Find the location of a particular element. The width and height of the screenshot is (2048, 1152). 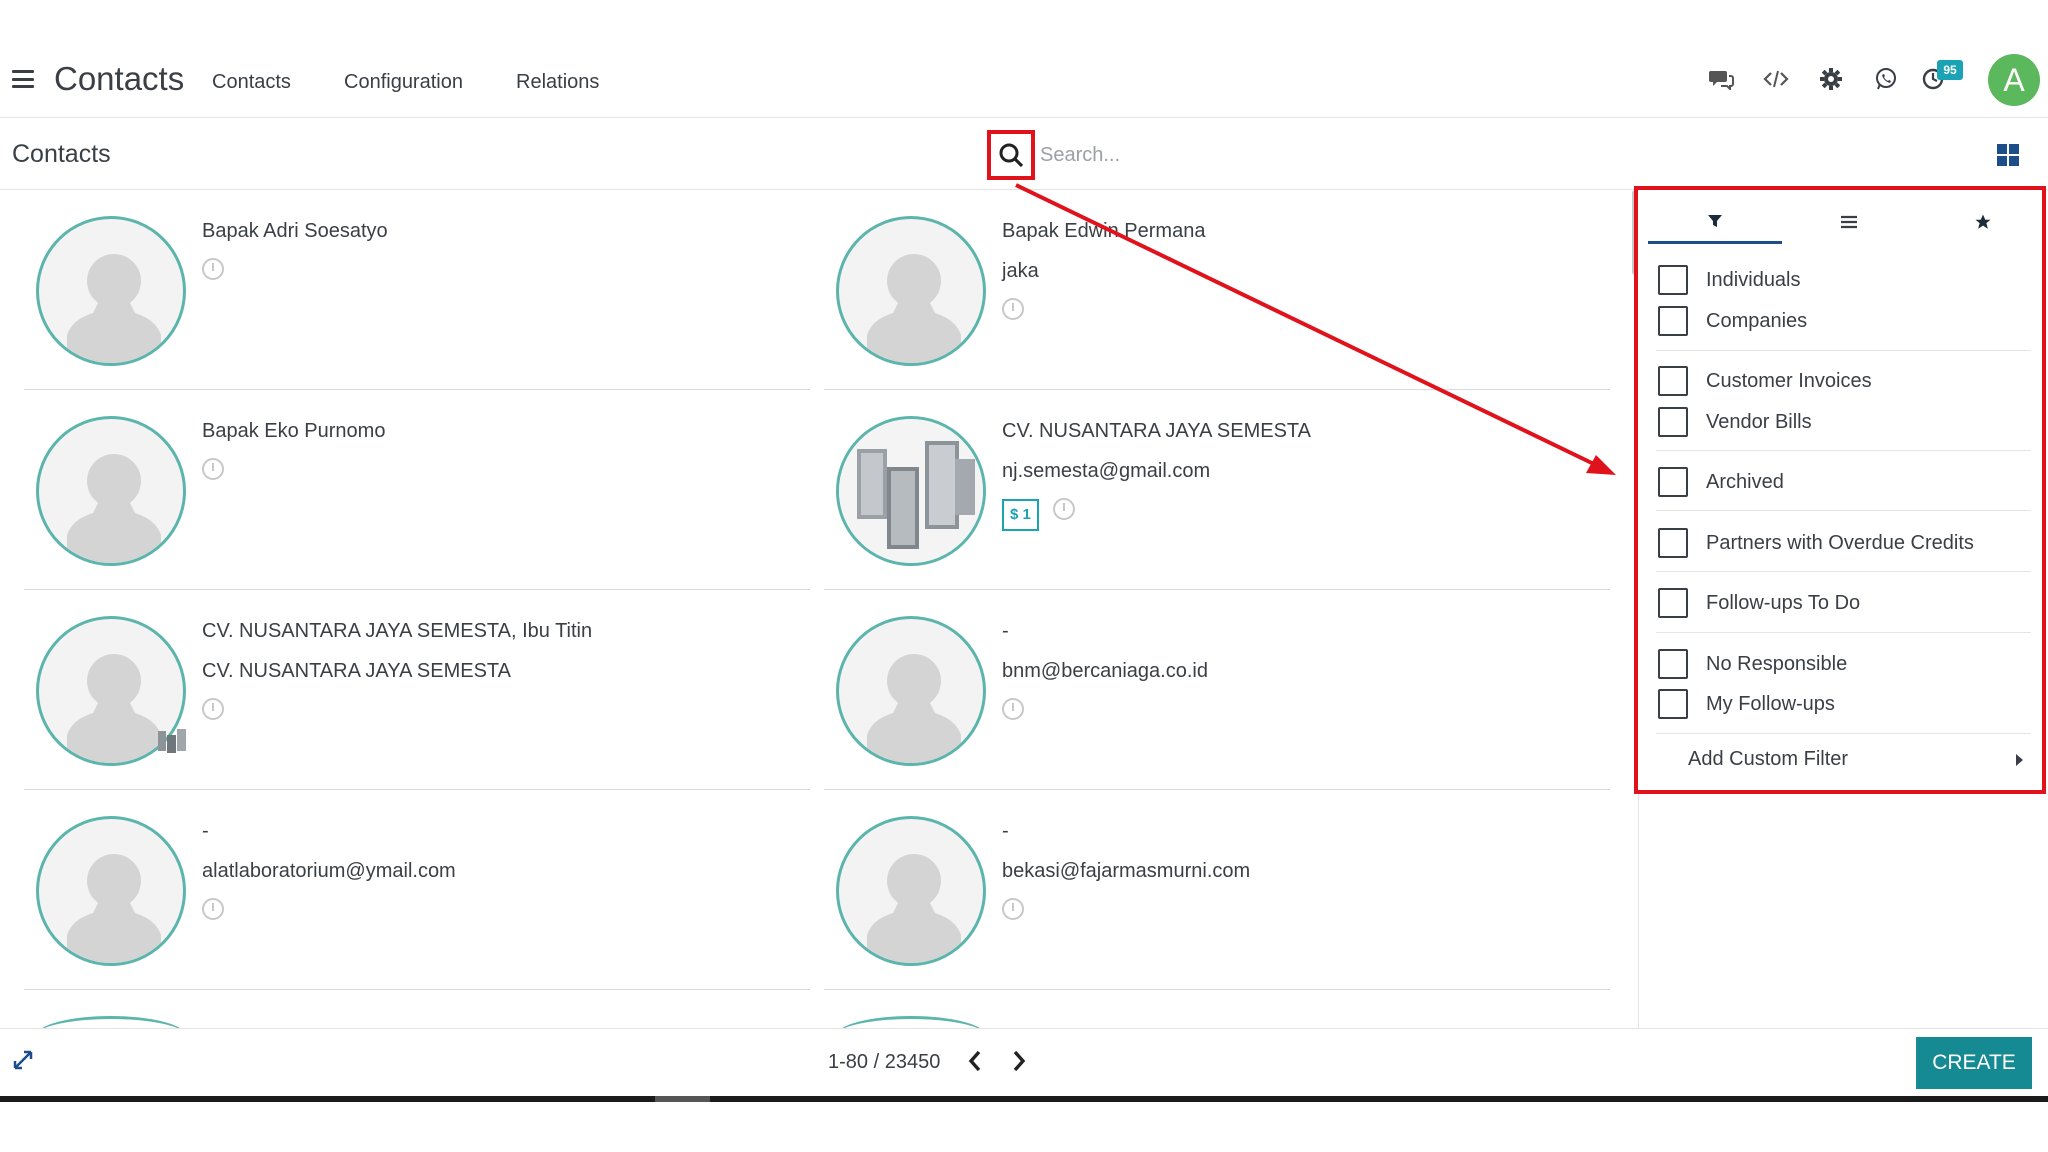

horizontal-scrollbar is located at coordinates (1024, 1099).